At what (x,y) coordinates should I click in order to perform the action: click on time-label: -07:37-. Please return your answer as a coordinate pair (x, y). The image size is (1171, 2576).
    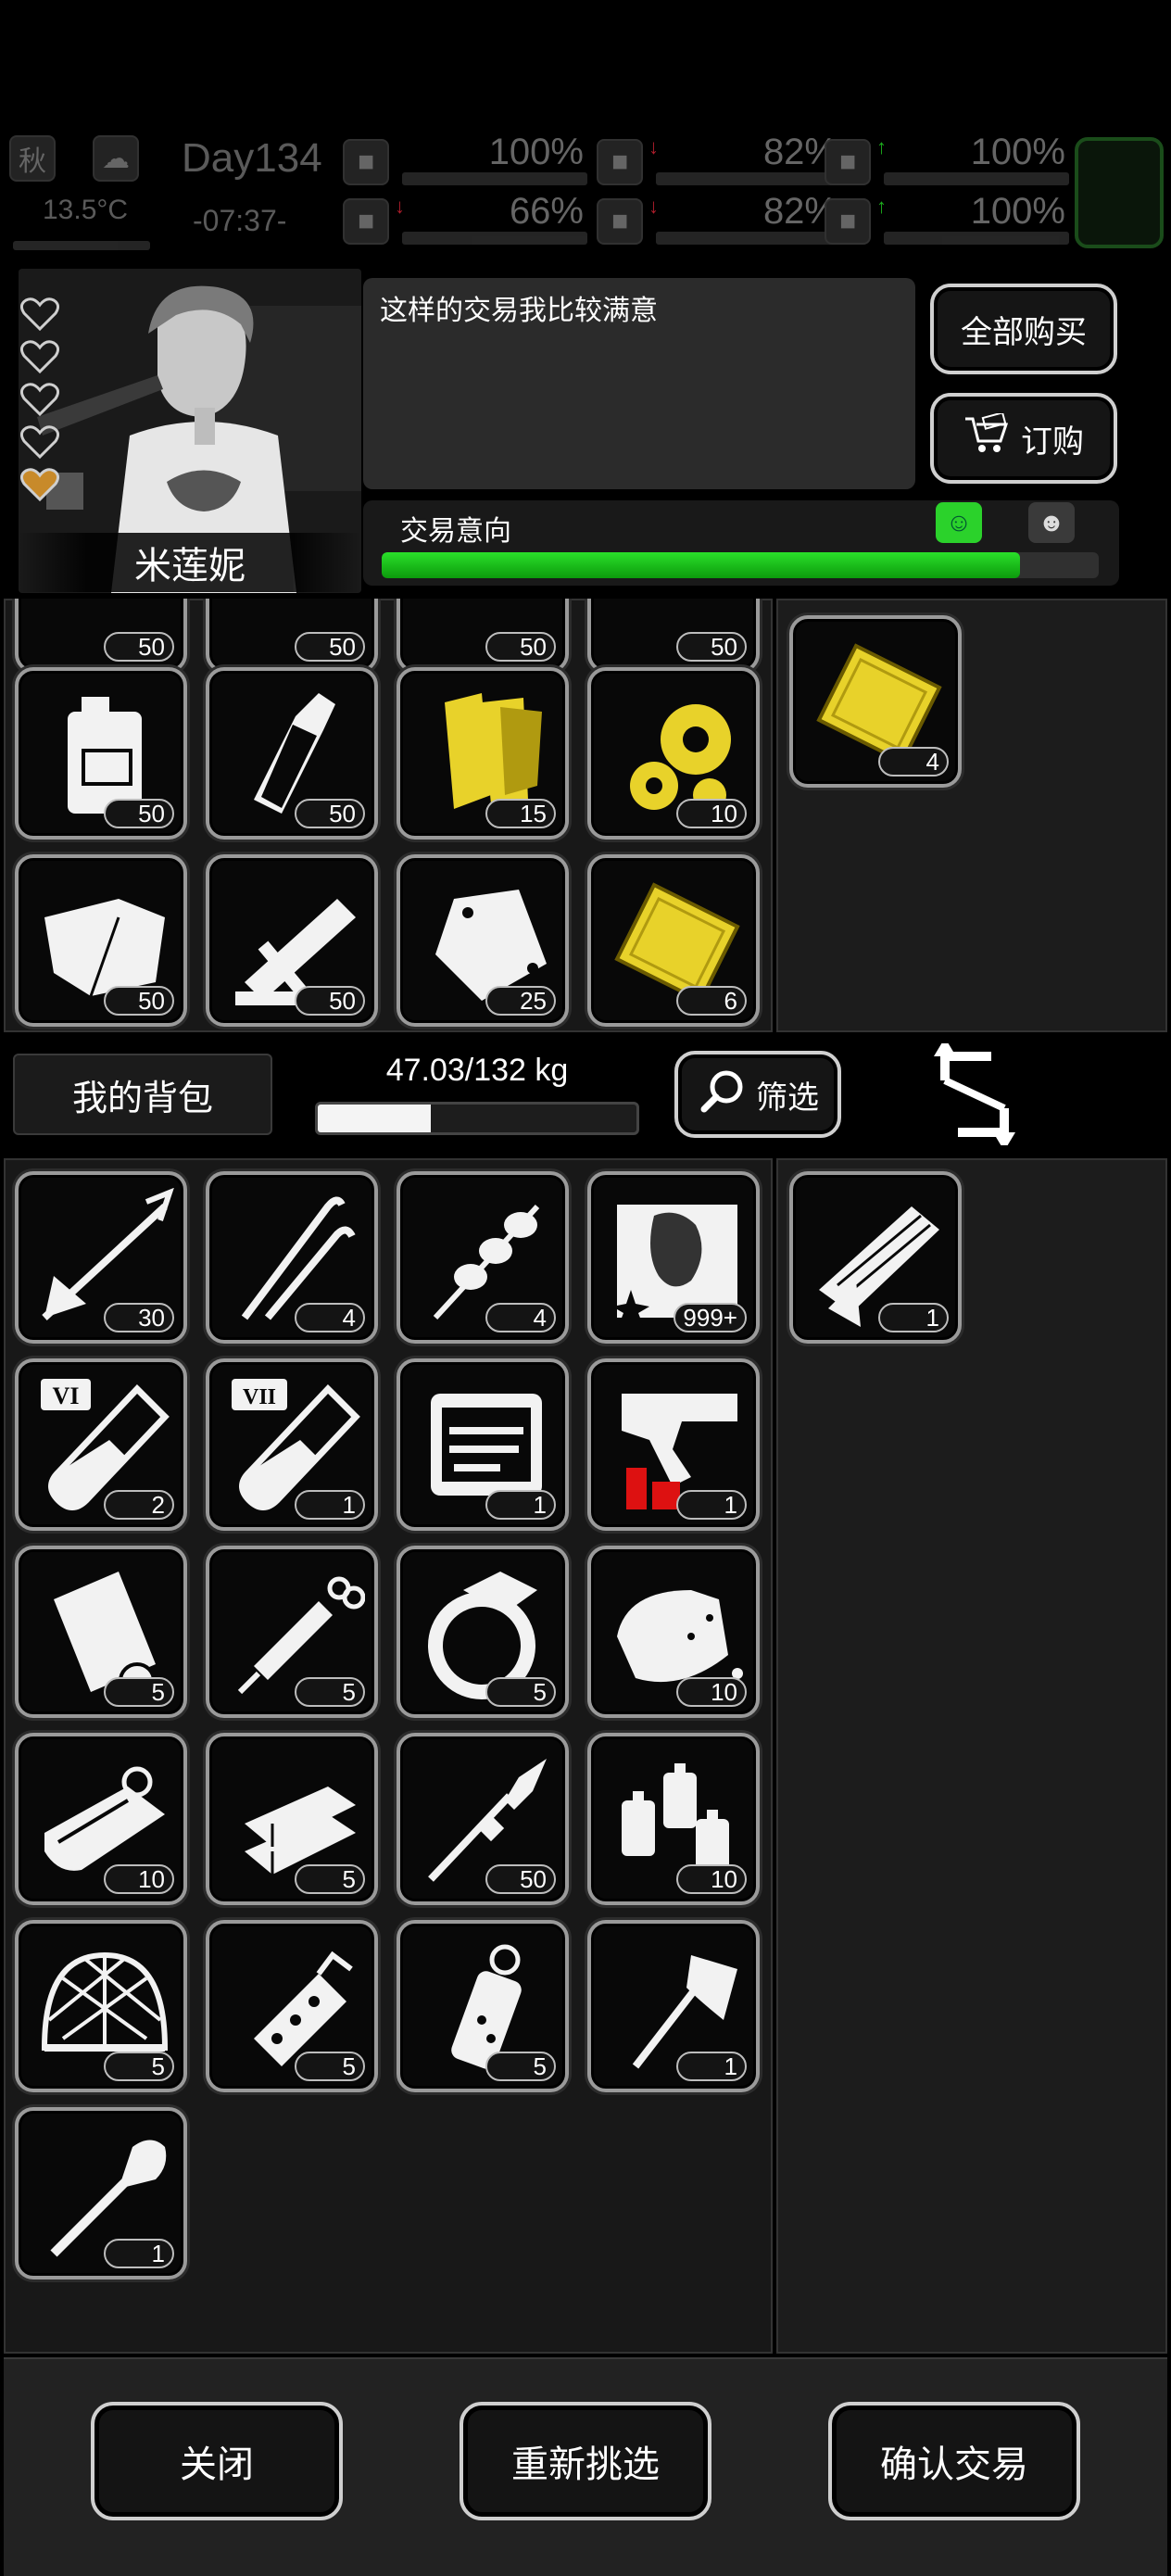
    Looking at the image, I should click on (240, 221).